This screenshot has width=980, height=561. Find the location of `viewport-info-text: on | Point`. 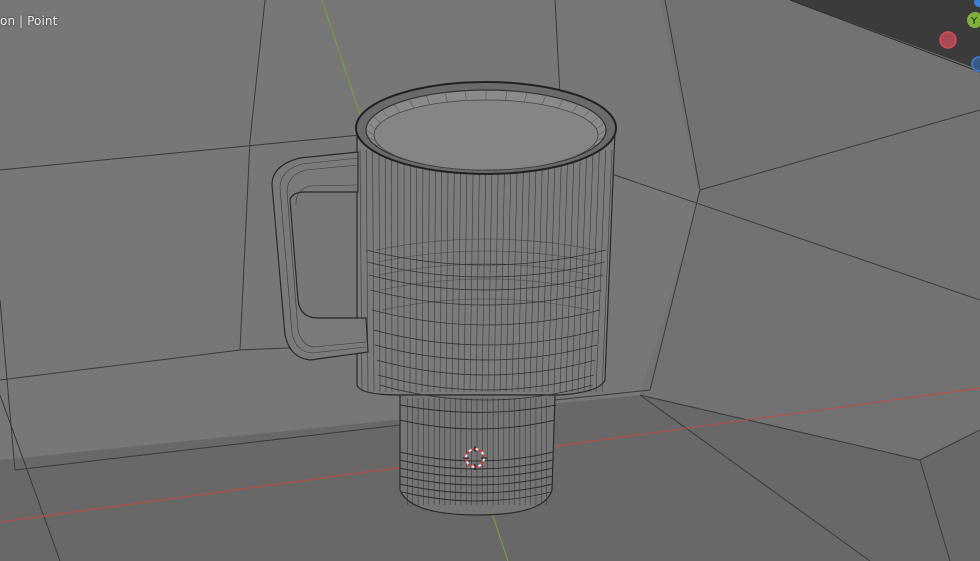

viewport-info-text: on | Point is located at coordinates (29, 21).